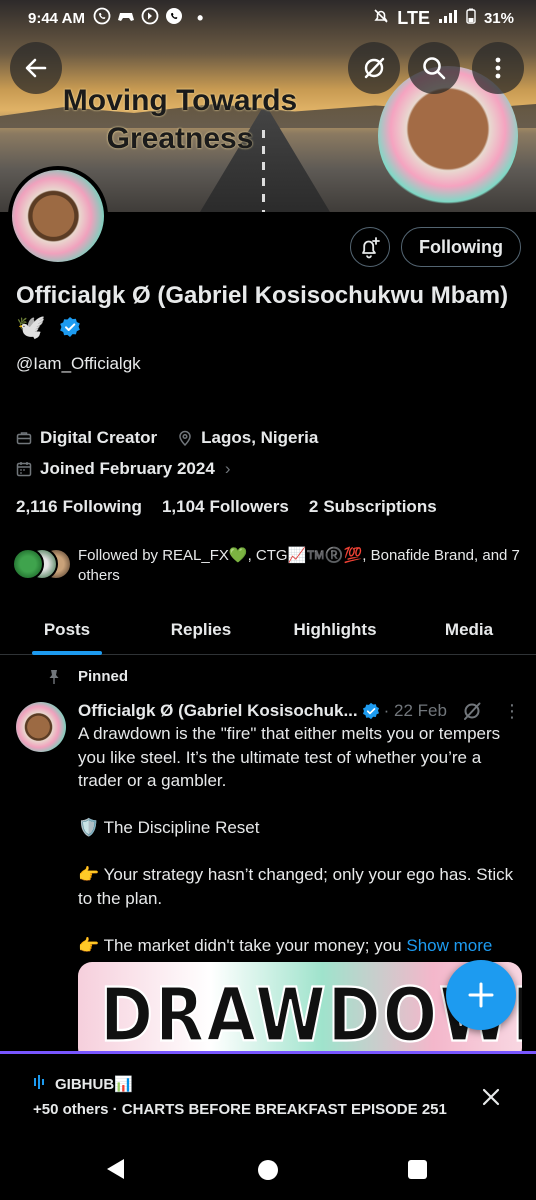 This screenshot has width=536, height=1200. I want to click on followers-label: Followers, so click(249, 506).